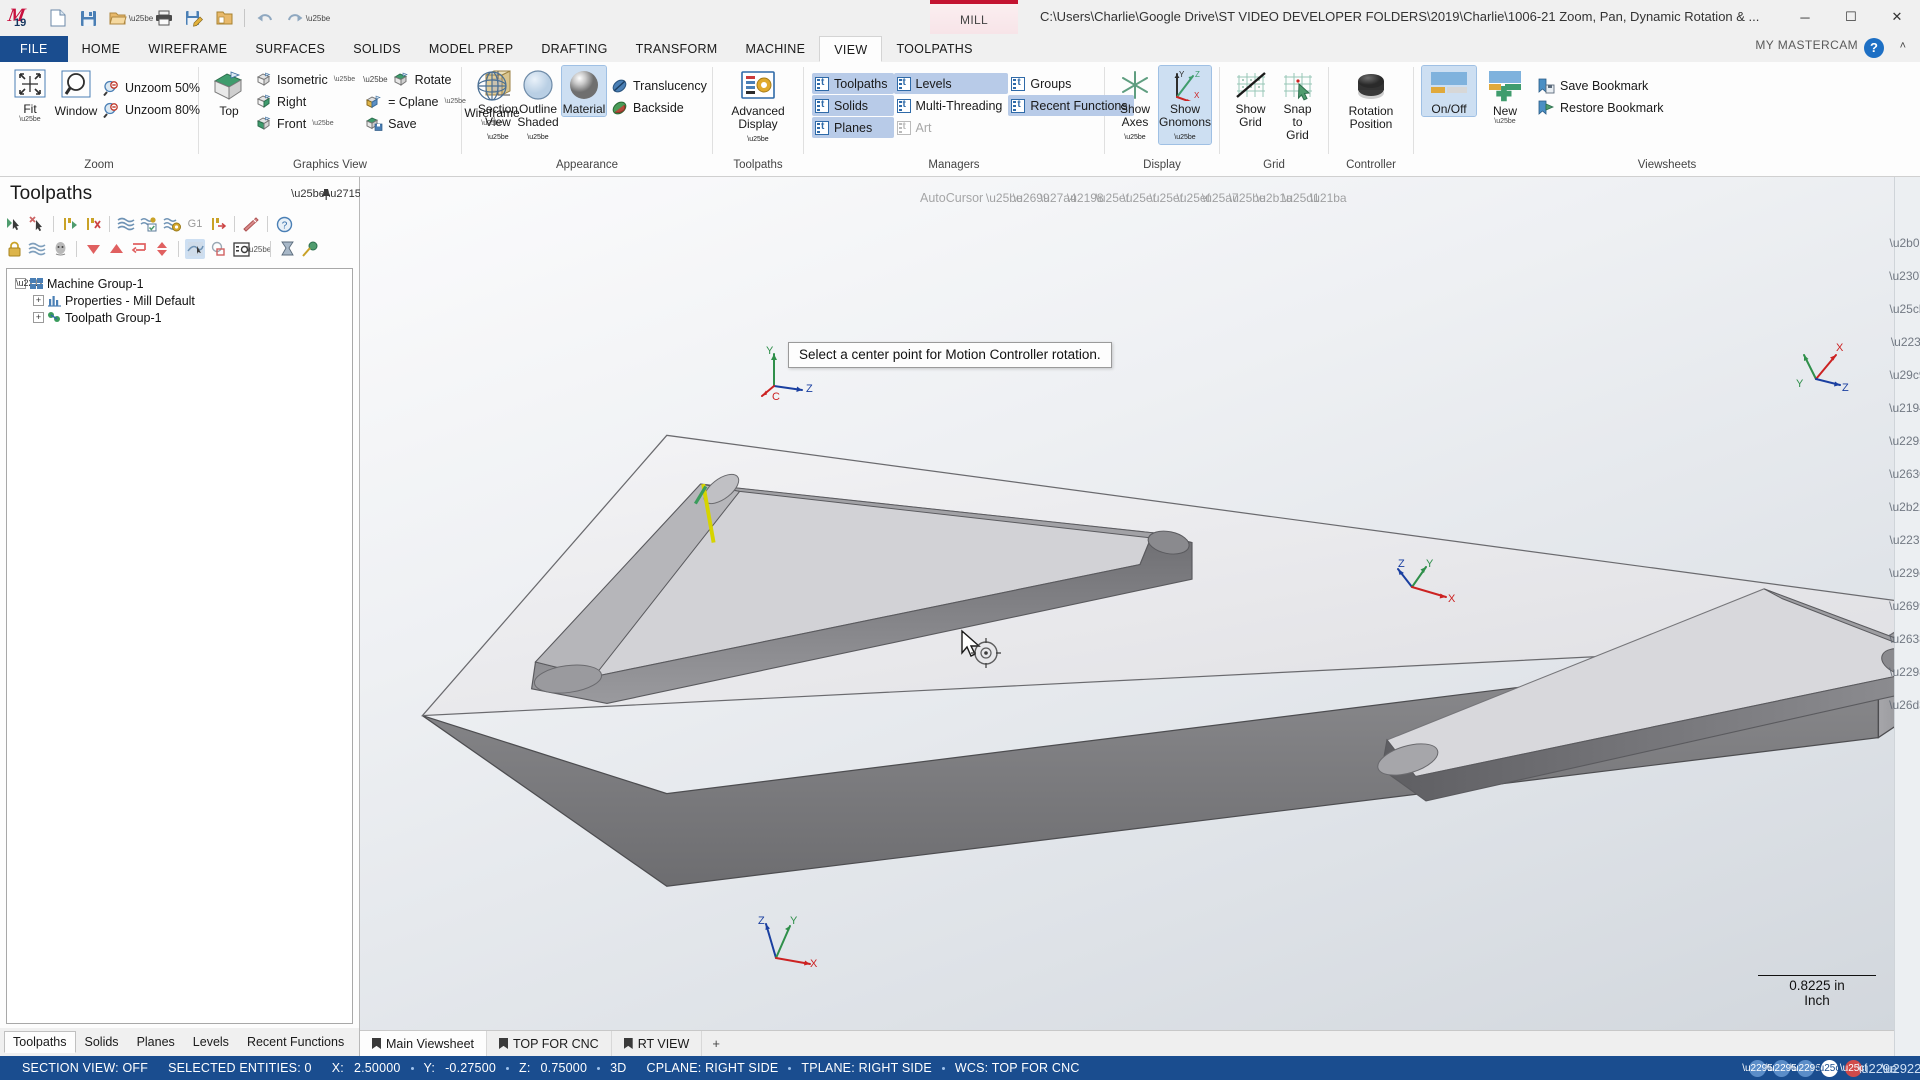 This screenshot has width=1920, height=1080. What do you see at coordinates (1904, 309) in the screenshot?
I see `circle-icon: \u25cb` at bounding box center [1904, 309].